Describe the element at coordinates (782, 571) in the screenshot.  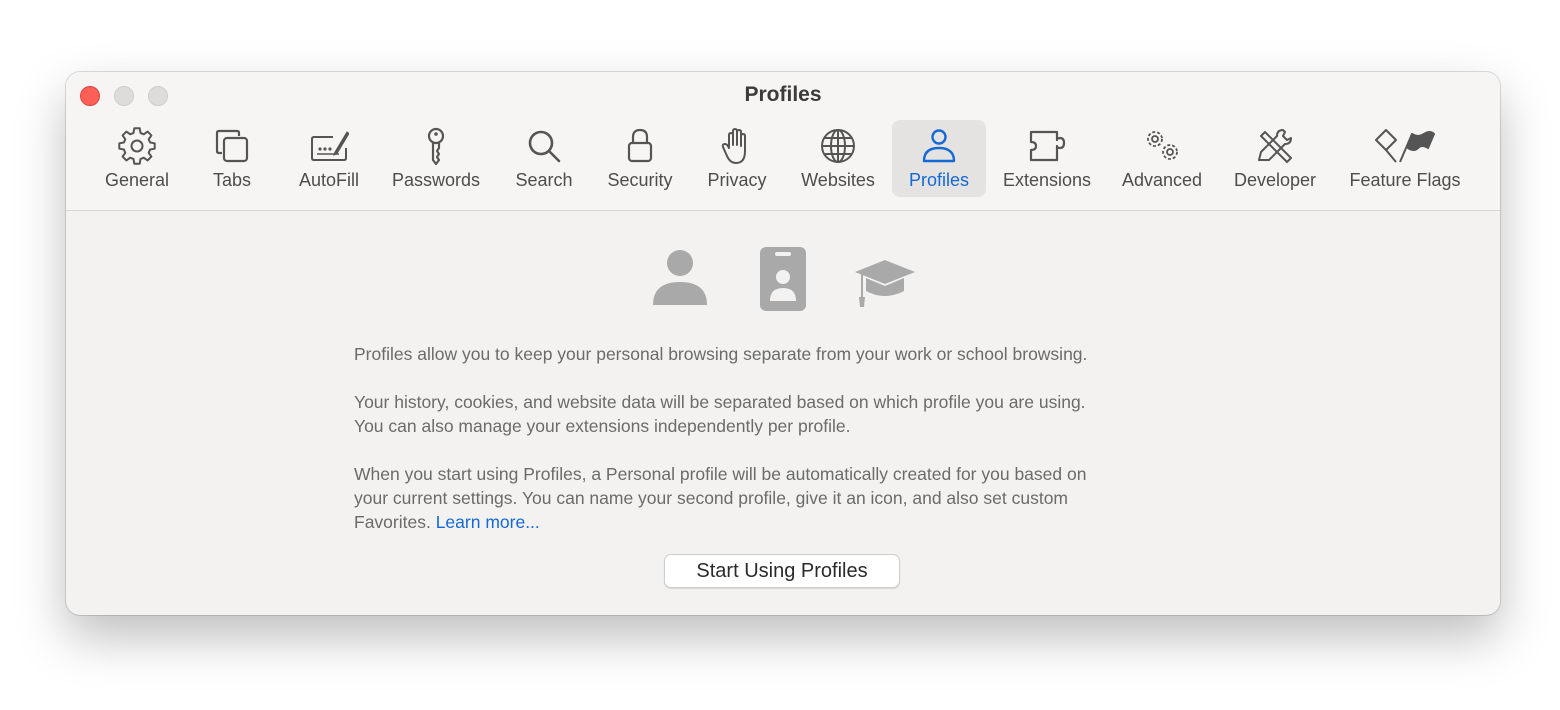
I see `start-using-profiles-button: Start Using Profiles` at that location.